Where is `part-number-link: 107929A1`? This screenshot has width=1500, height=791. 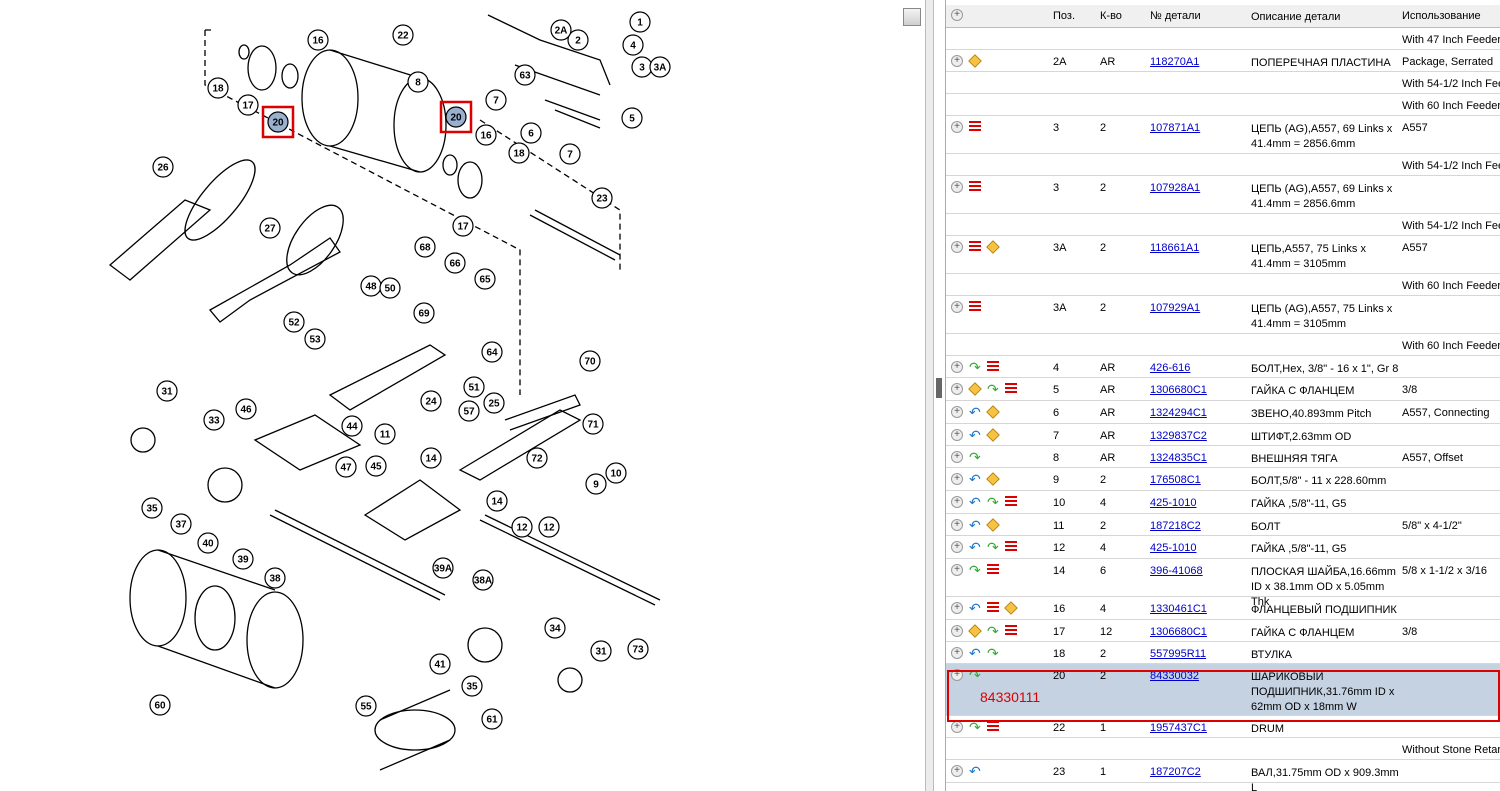 part-number-link: 107929A1 is located at coordinates (1175, 308).